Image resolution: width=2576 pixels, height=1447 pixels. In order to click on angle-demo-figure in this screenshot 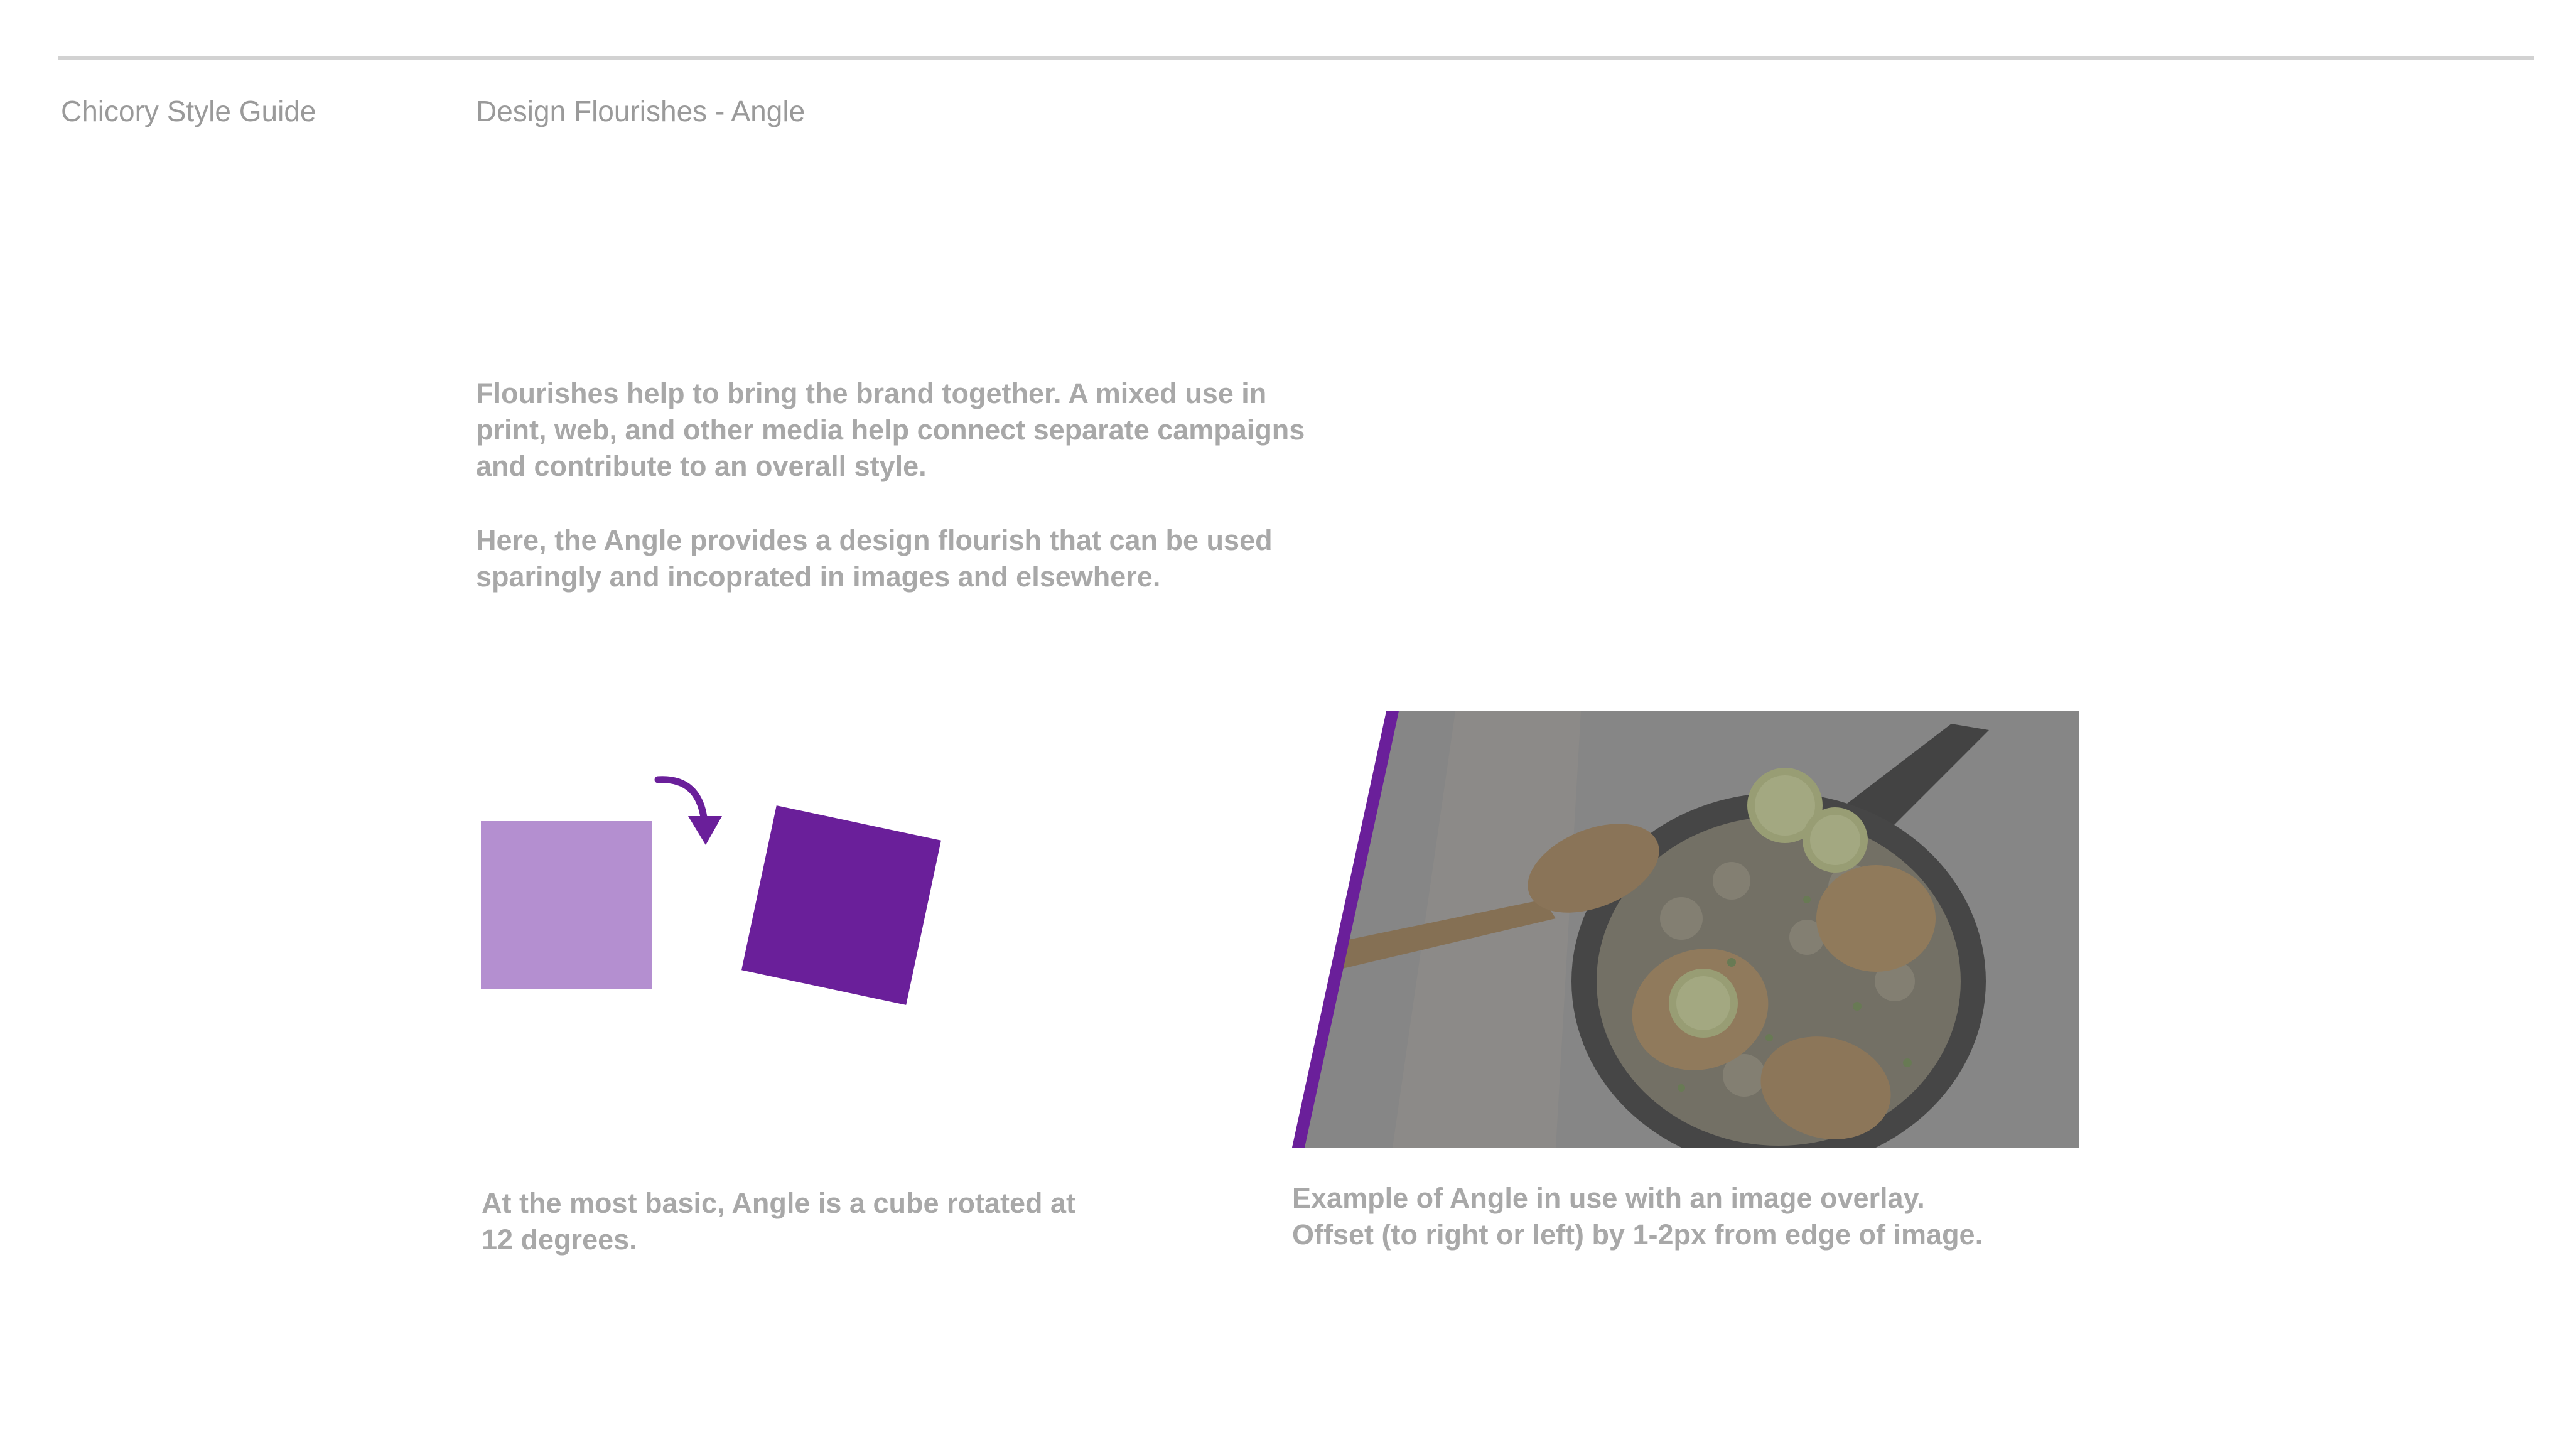, I will do `click(711, 890)`.